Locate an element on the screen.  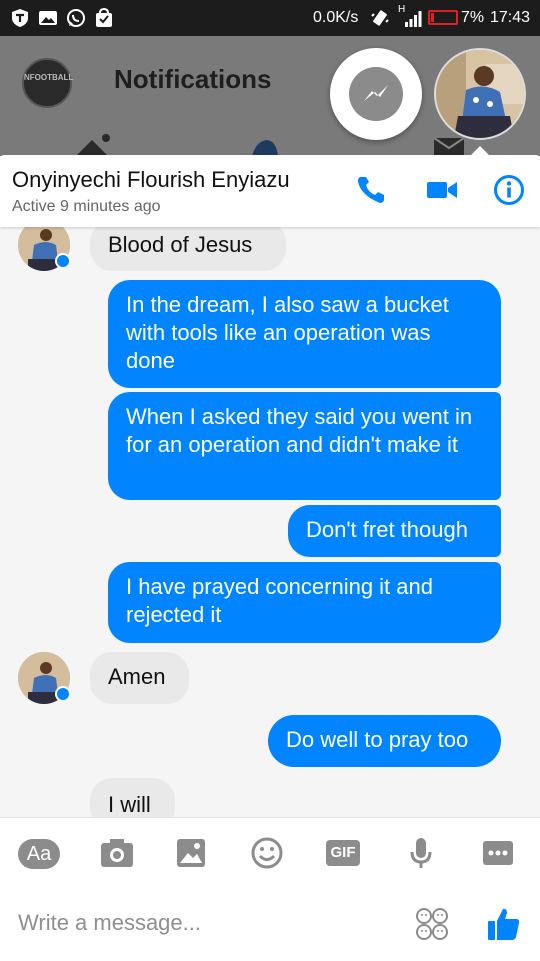
gallery-icon is located at coordinates (191, 853).